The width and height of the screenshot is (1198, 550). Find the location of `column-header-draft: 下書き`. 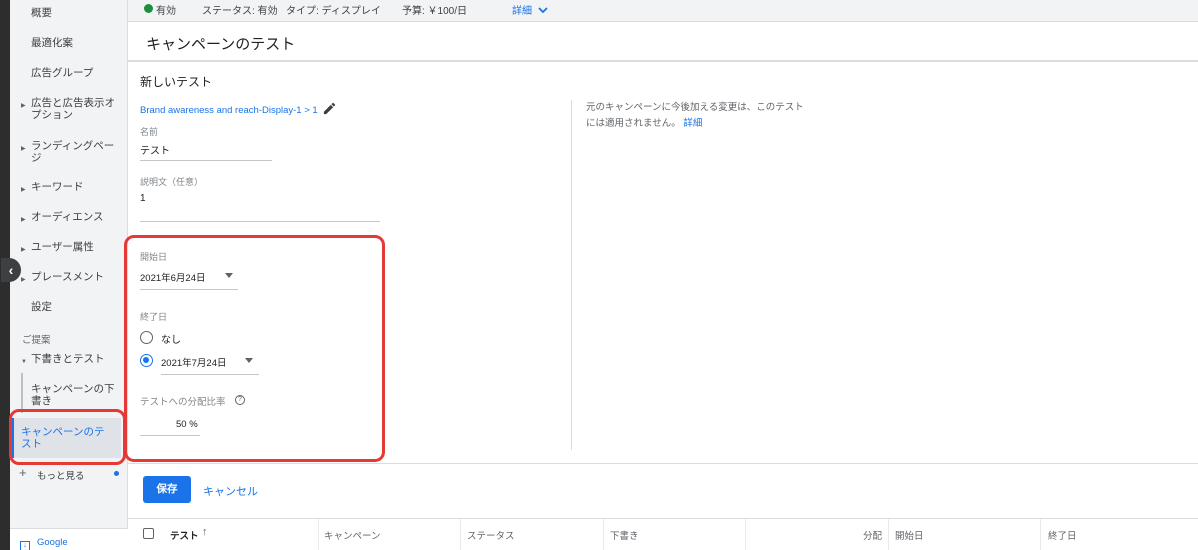

column-header-draft: 下書き is located at coordinates (624, 535).